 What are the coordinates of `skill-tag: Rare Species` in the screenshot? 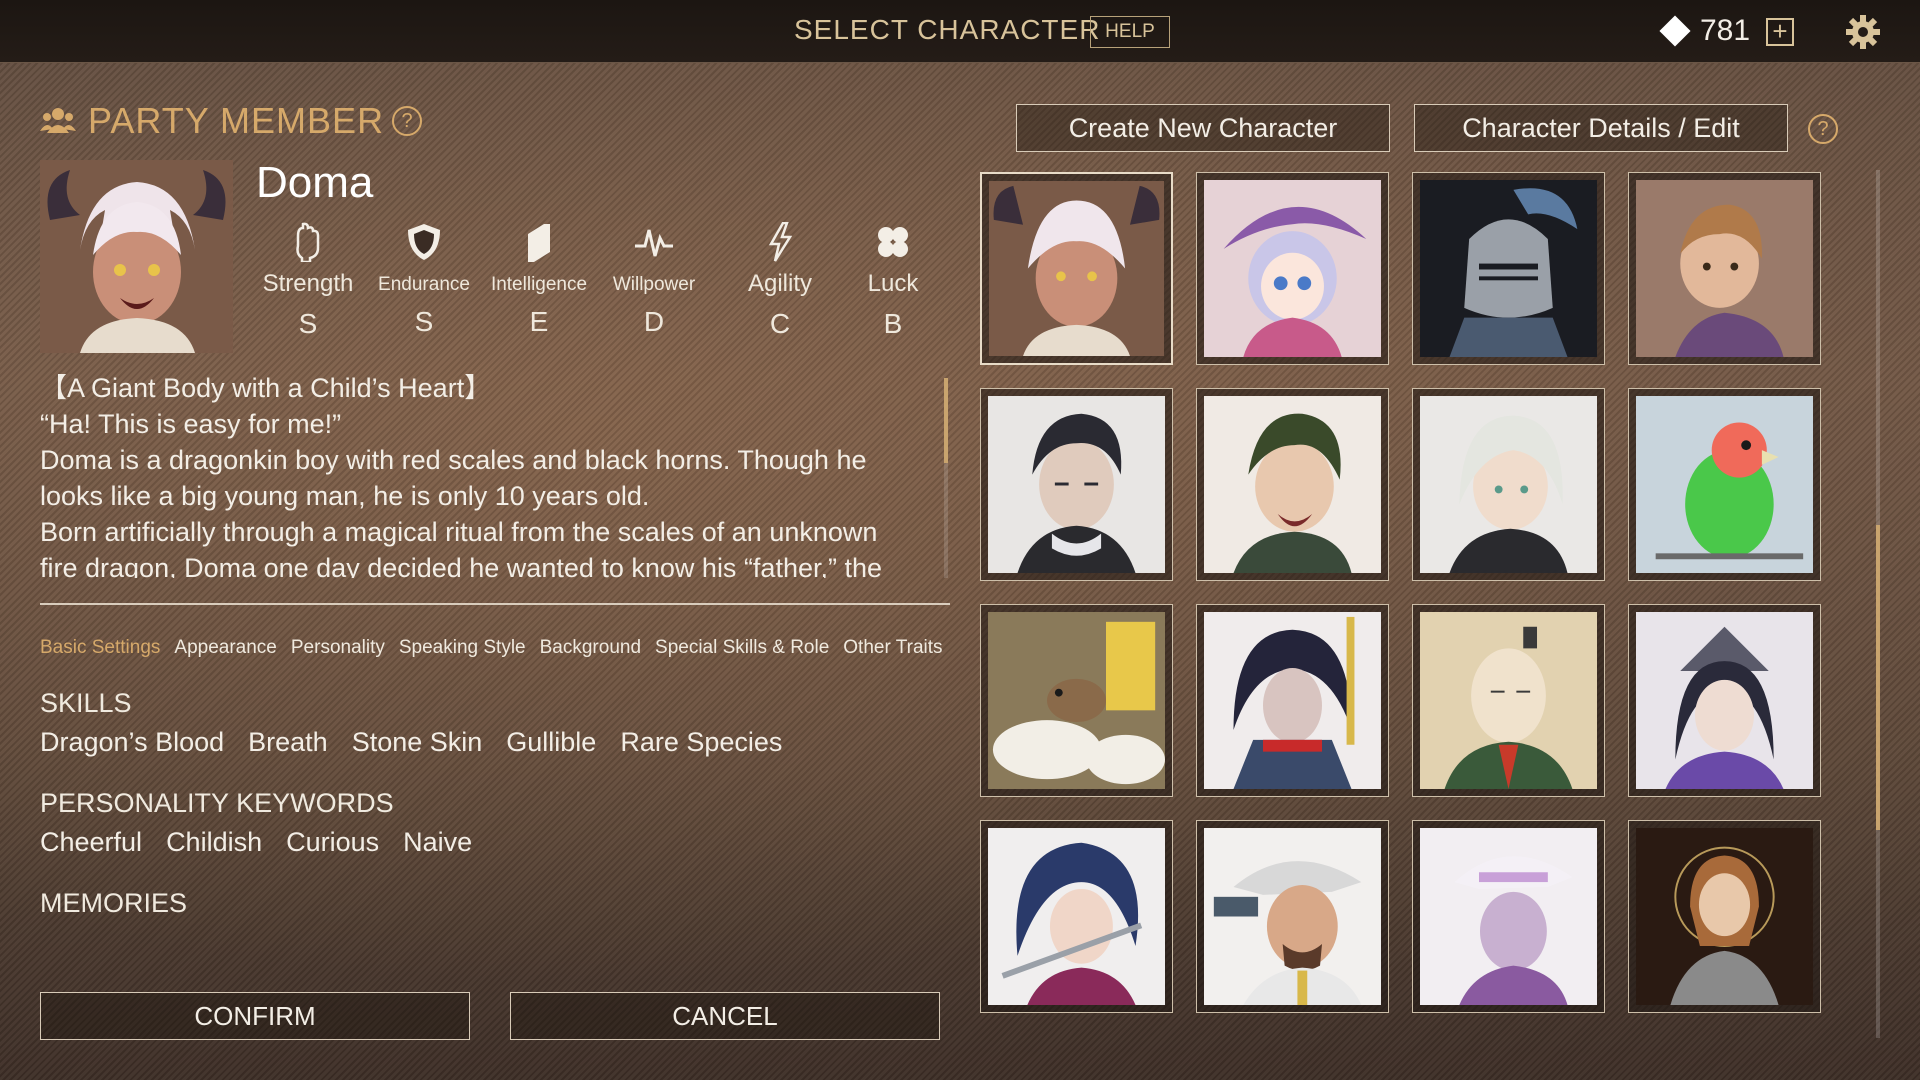 It's located at (701, 742).